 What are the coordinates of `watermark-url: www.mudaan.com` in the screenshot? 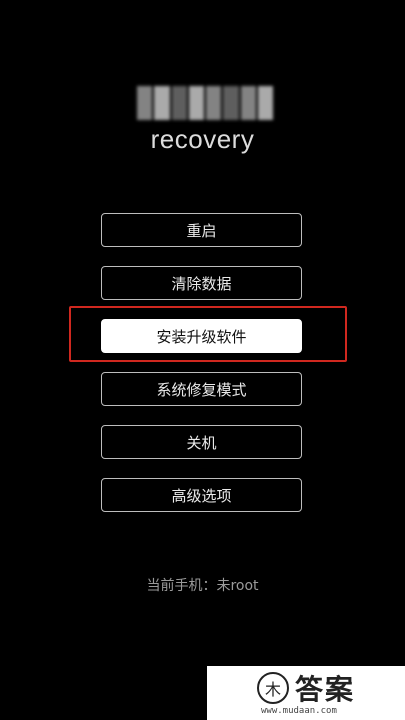 It's located at (299, 711).